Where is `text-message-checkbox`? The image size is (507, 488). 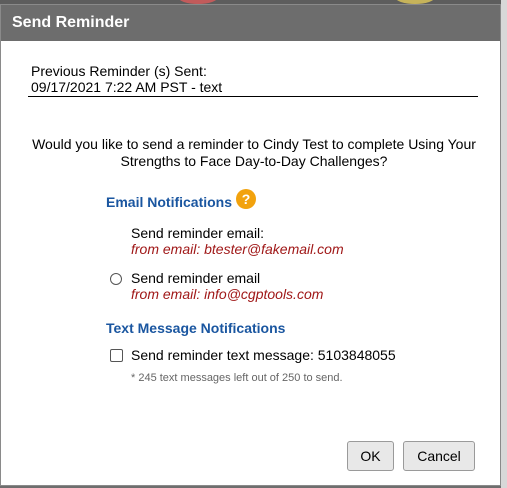
text-message-checkbox is located at coordinates (116, 355).